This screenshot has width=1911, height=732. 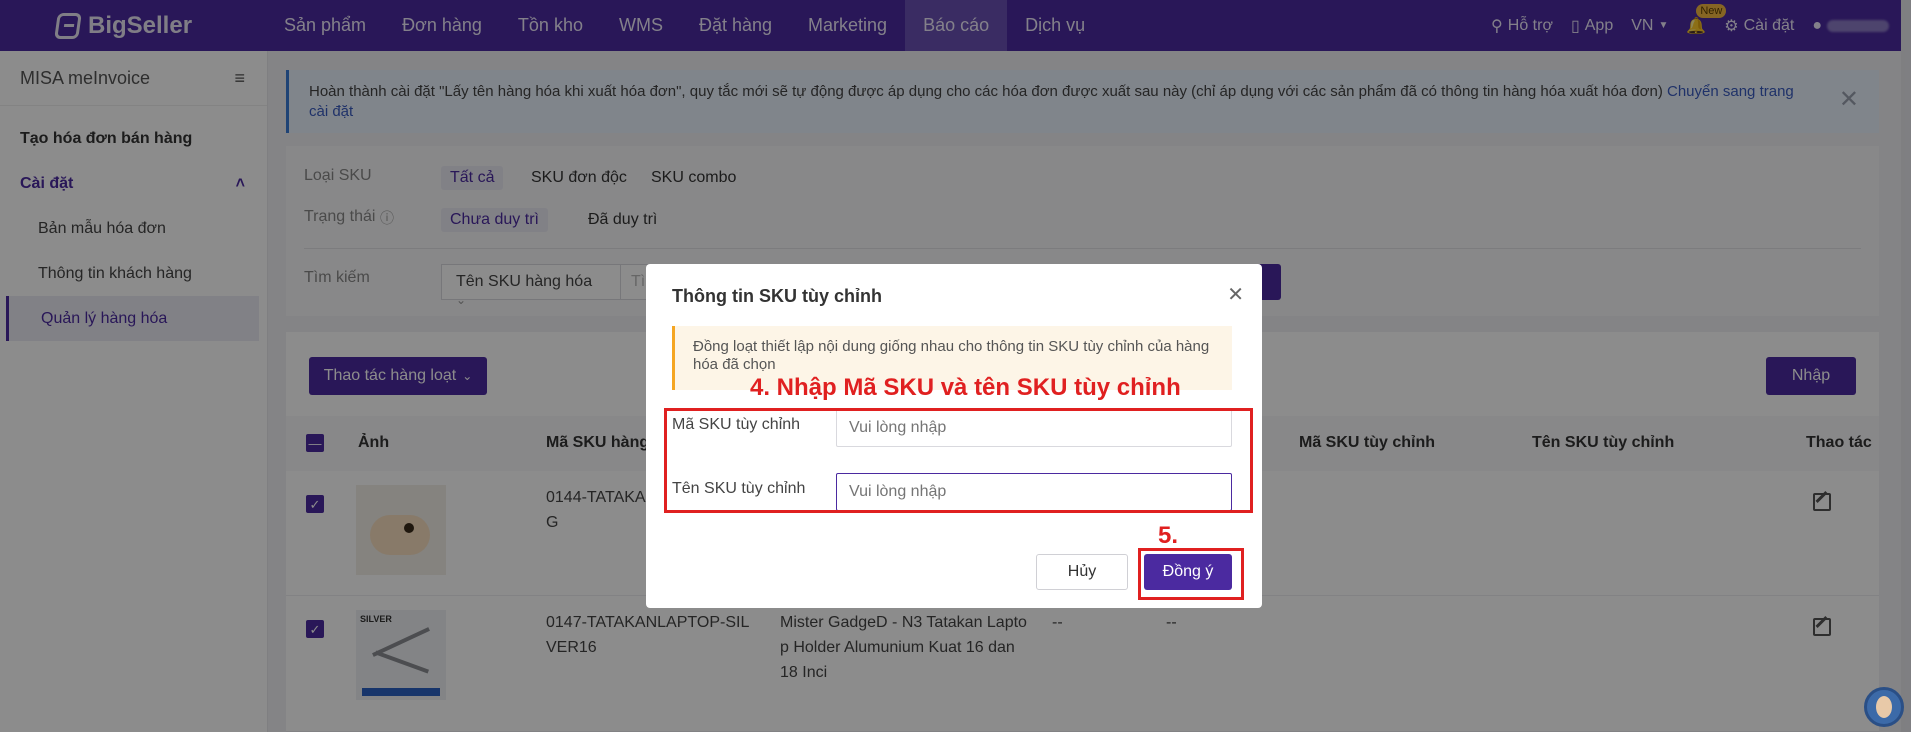 What do you see at coordinates (958, 460) in the screenshot?
I see `annotation-box-fields` at bounding box center [958, 460].